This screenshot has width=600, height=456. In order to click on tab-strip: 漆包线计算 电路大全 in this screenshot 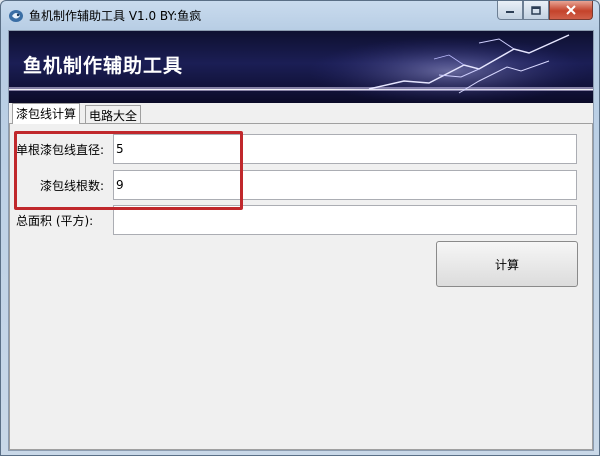, I will do `click(301, 113)`.